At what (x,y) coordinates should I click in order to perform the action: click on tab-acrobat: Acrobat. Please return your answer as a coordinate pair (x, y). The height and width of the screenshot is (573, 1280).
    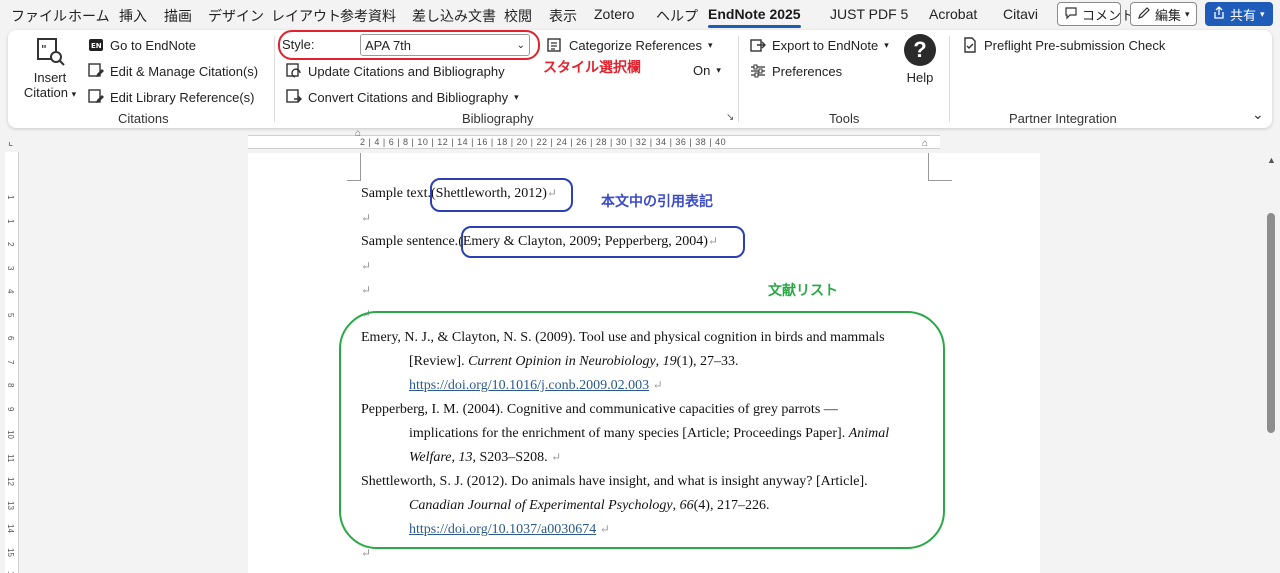
    Looking at the image, I should click on (953, 14).